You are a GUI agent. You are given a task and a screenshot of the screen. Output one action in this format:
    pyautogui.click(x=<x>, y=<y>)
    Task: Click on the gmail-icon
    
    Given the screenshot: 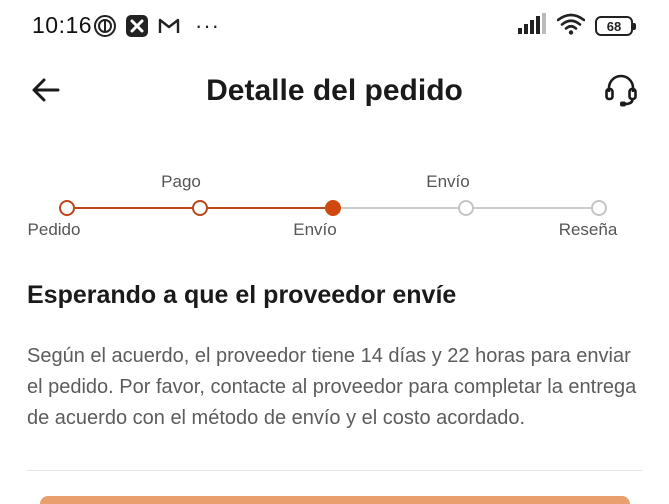 What is the action you would take?
    pyautogui.click(x=169, y=26)
    